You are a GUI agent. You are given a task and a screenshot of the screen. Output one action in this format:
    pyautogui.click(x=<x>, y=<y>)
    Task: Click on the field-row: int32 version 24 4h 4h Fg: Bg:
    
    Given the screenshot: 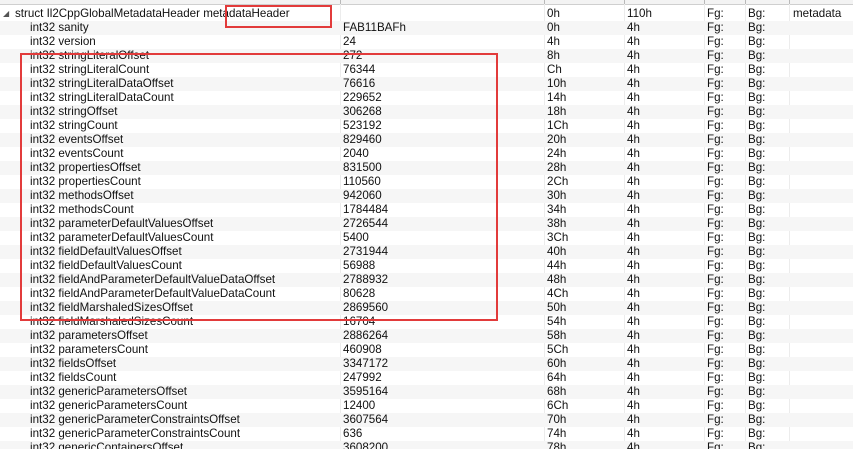 What is the action you would take?
    pyautogui.click(x=426, y=42)
    